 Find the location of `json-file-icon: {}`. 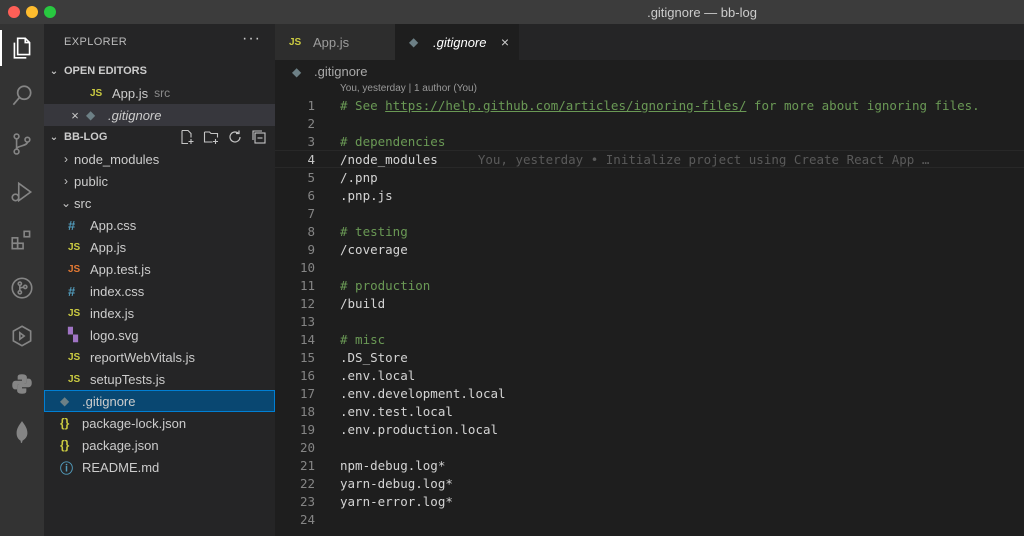

json-file-icon: {} is located at coordinates (65, 423).